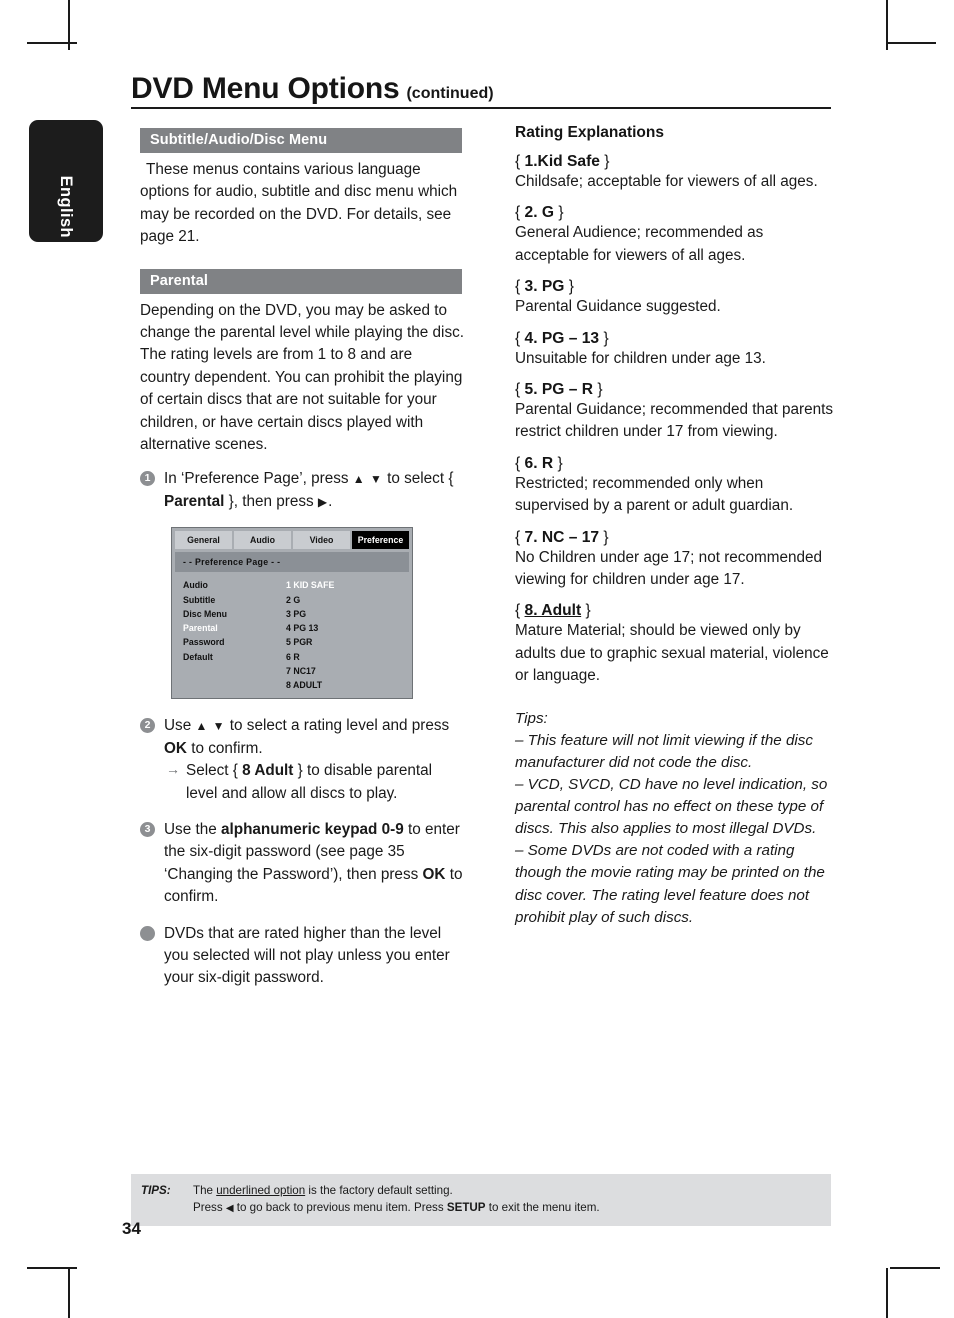 The height and width of the screenshot is (1318, 954). What do you see at coordinates (205, 1190) in the screenshot?
I see `footer-line1-a: The` at bounding box center [205, 1190].